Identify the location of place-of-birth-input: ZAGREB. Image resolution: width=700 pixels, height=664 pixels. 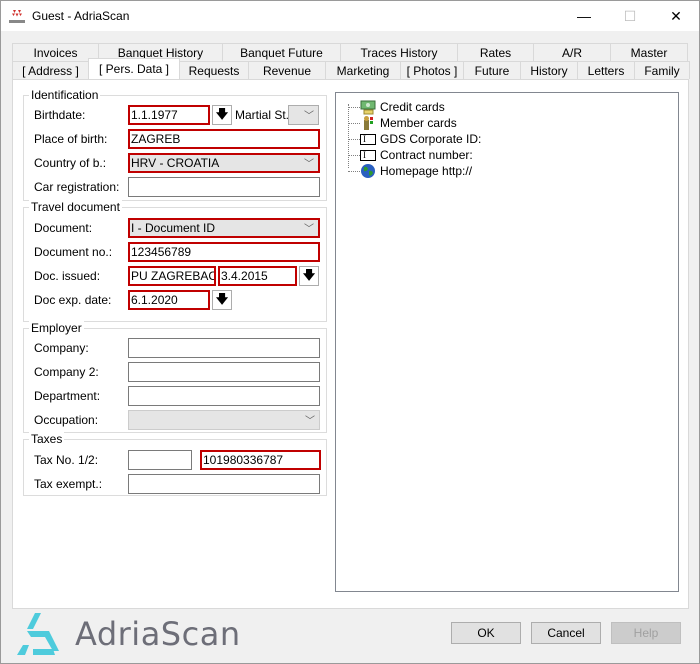
(224, 139).